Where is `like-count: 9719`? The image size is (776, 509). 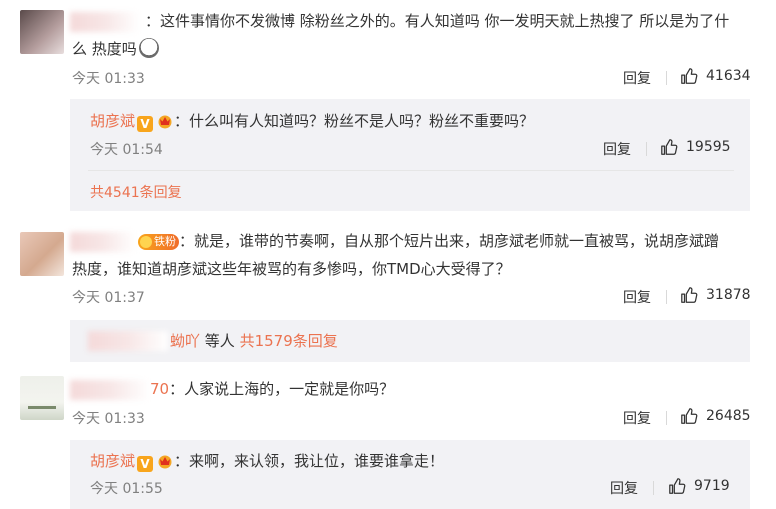 like-count: 9719 is located at coordinates (712, 486).